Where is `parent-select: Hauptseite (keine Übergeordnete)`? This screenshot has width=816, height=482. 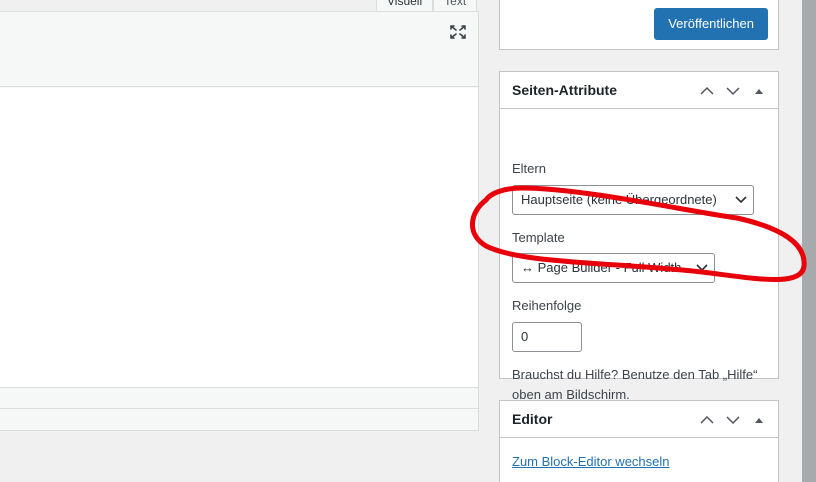 parent-select: Hauptseite (keine Übergeordnete) is located at coordinates (633, 200).